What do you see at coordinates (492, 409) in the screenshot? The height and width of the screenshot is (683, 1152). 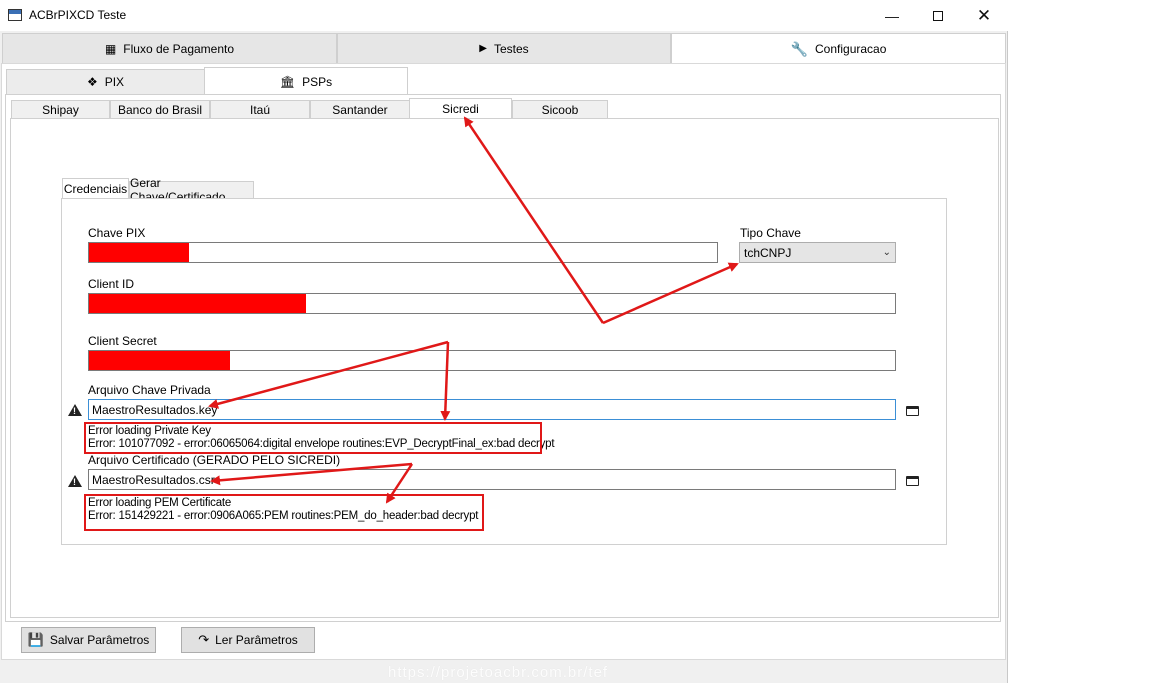 I see `arquivo-chave-input: MaestroResultados.key` at bounding box center [492, 409].